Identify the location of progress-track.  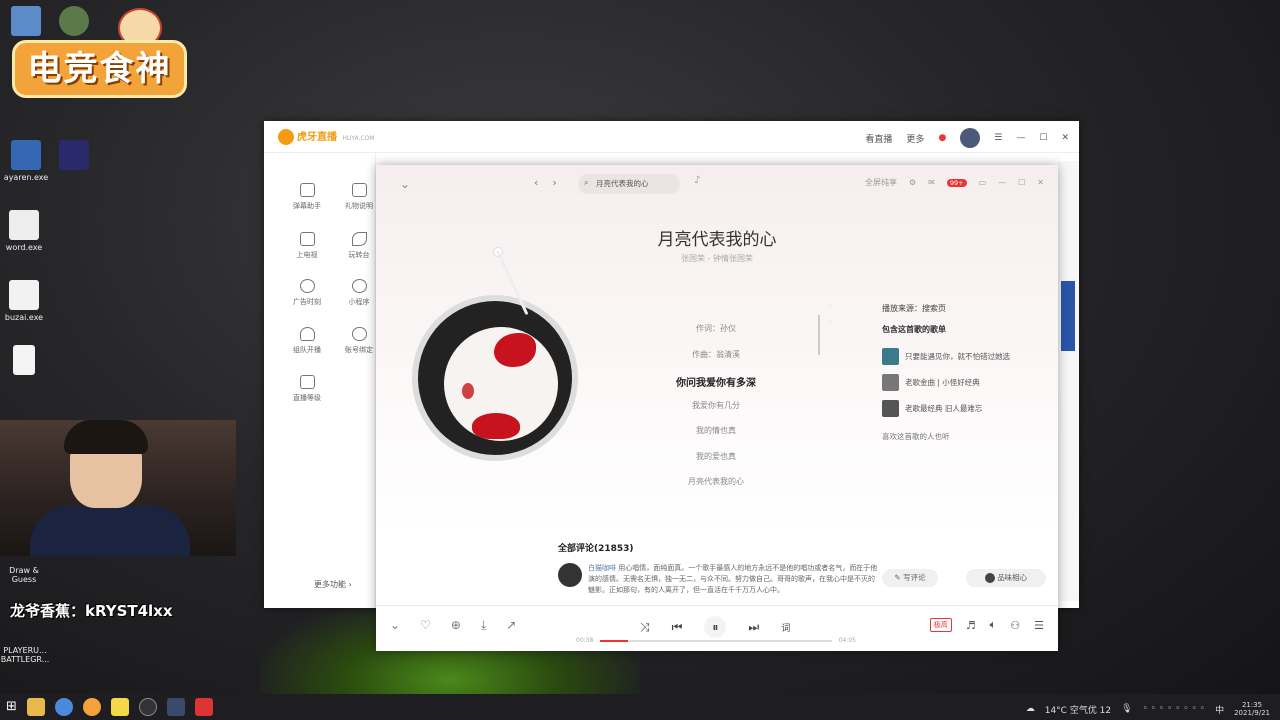
(716, 641).